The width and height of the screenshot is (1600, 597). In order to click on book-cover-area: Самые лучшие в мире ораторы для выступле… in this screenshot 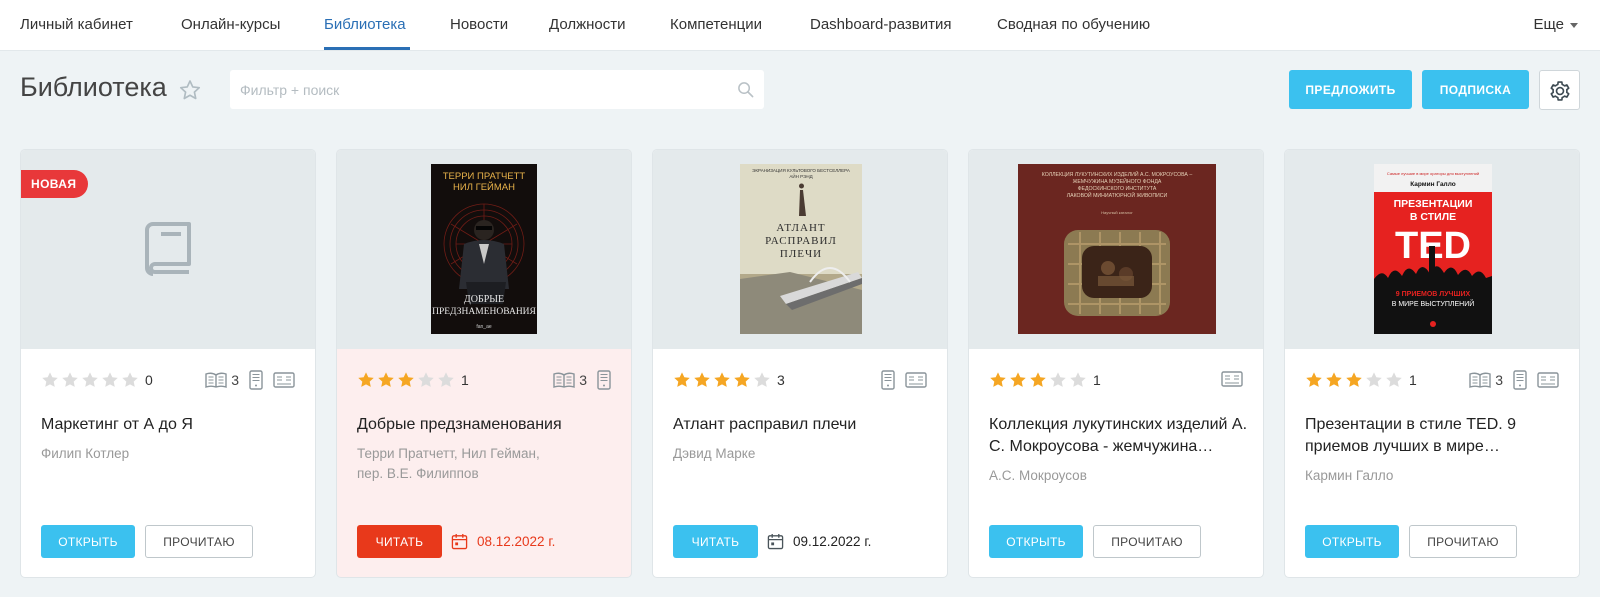, I will do `click(1432, 249)`.